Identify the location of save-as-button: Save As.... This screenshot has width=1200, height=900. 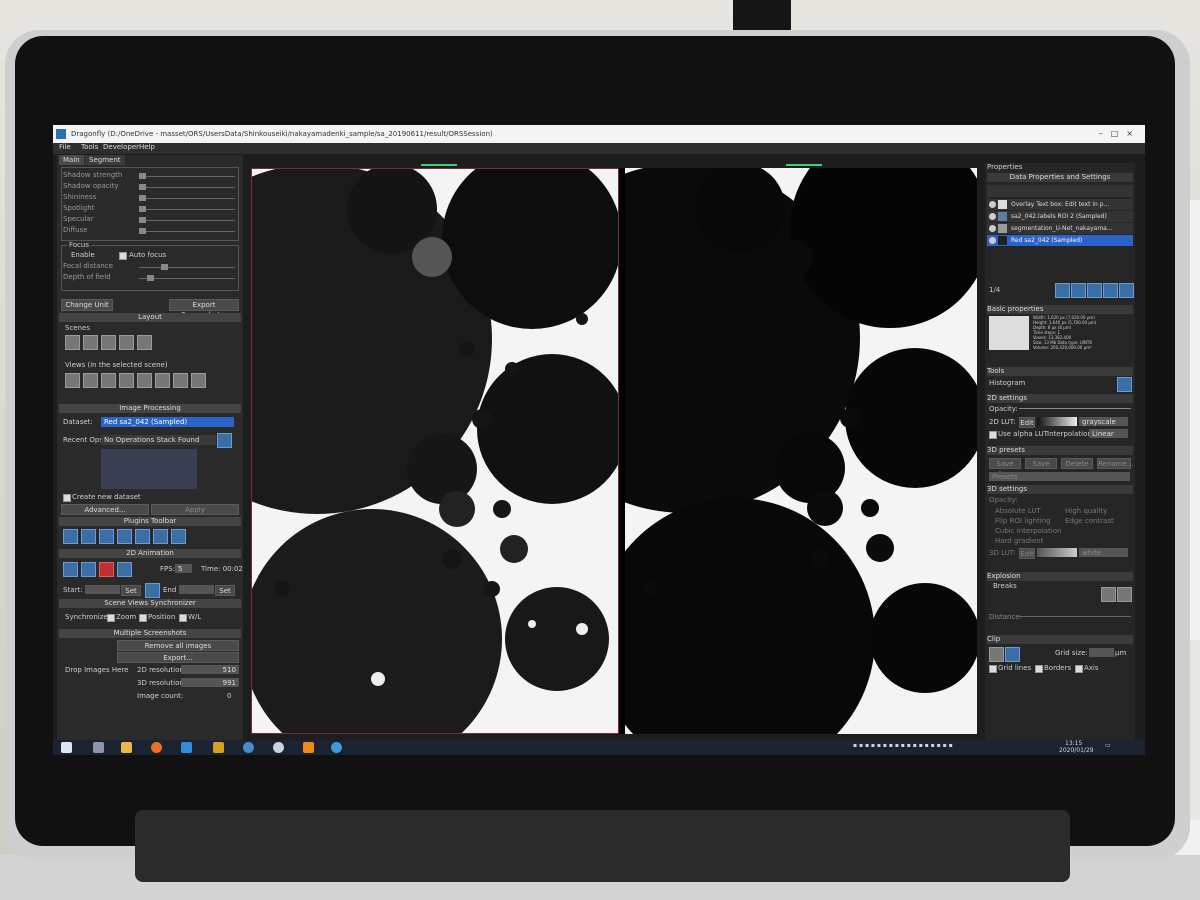
(1005, 468).